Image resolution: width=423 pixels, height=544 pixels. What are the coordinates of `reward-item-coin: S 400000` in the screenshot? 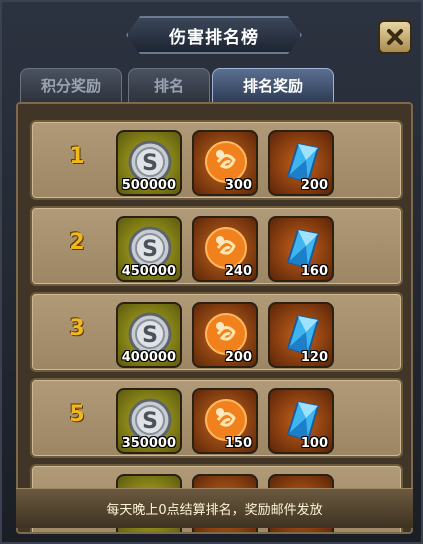 It's located at (149, 335).